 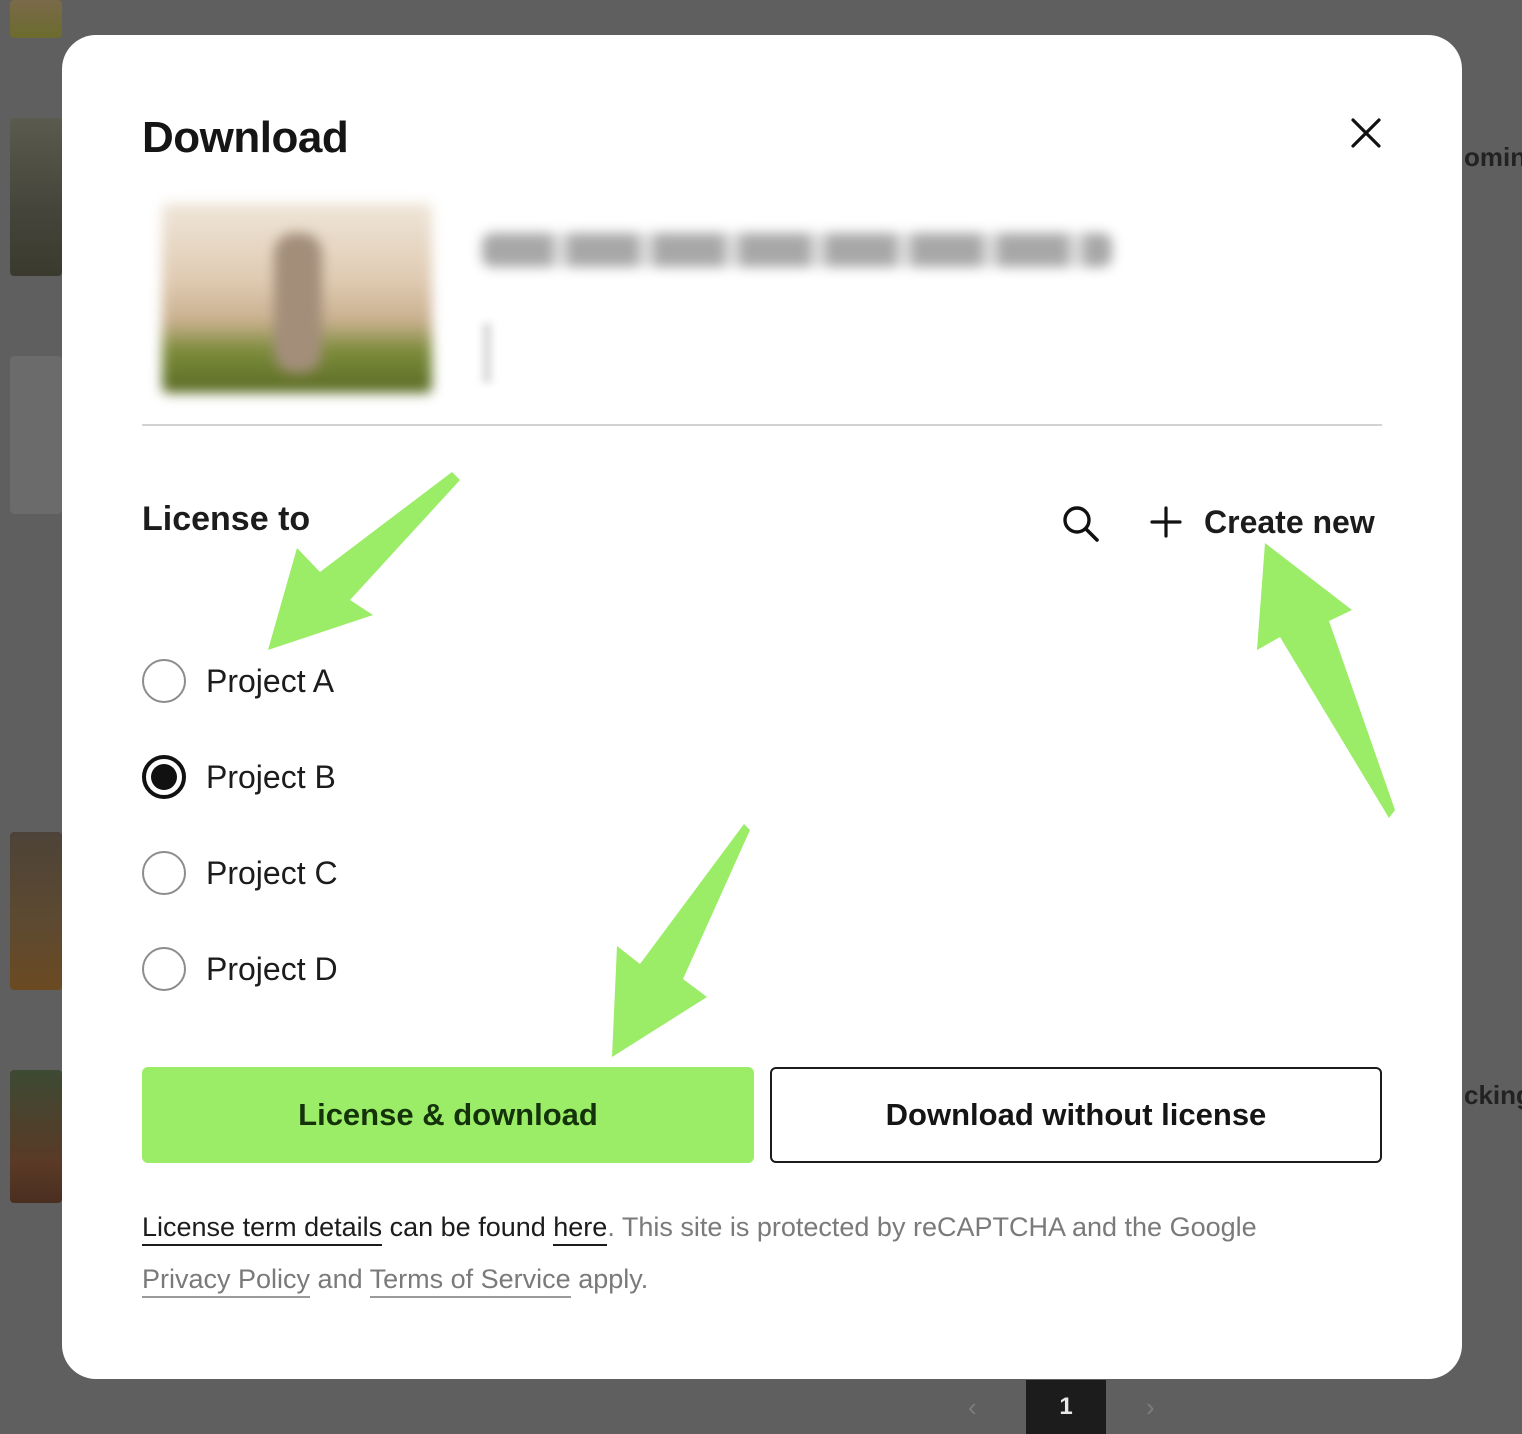 I want to click on project-label: Project D, so click(x=272, y=968).